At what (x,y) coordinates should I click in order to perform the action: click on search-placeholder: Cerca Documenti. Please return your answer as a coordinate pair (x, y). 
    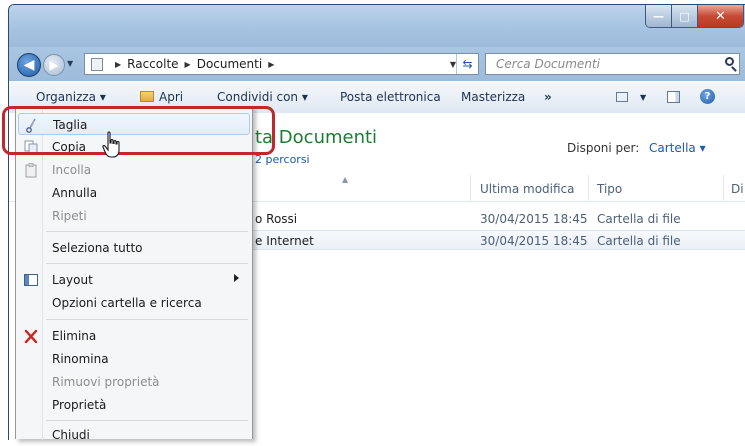
    Looking at the image, I should click on (548, 64).